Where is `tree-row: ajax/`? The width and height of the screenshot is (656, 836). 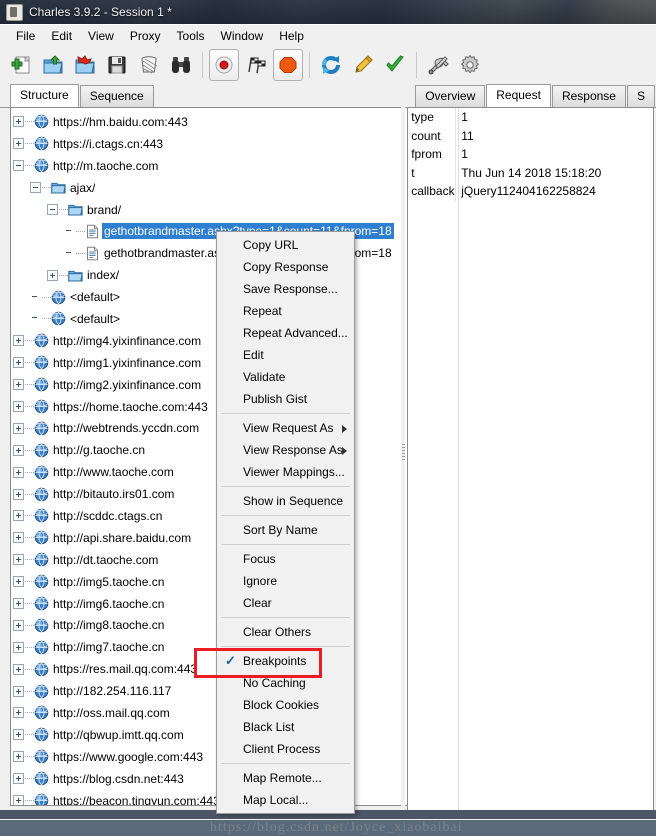 tree-row: ajax/ is located at coordinates (220, 188).